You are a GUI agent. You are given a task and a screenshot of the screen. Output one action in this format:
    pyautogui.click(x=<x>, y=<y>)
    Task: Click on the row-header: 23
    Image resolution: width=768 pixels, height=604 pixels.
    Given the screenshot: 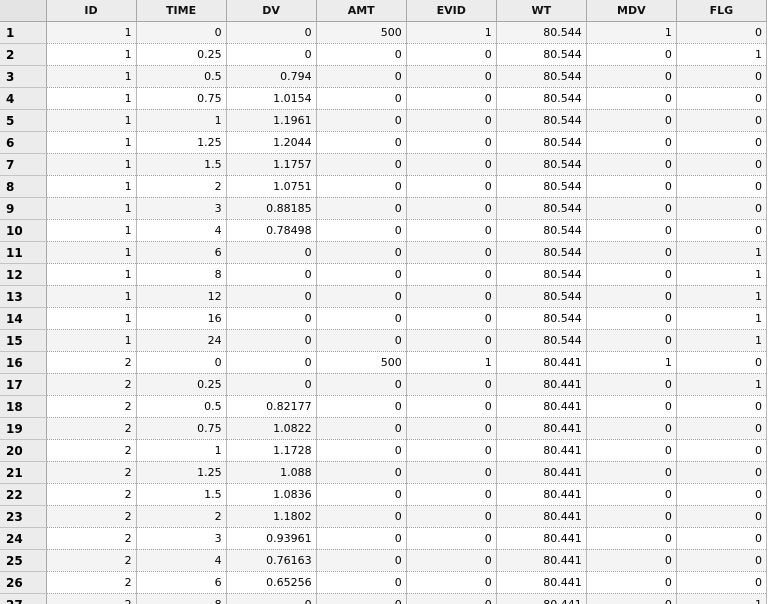 What is the action you would take?
    pyautogui.click(x=23, y=516)
    